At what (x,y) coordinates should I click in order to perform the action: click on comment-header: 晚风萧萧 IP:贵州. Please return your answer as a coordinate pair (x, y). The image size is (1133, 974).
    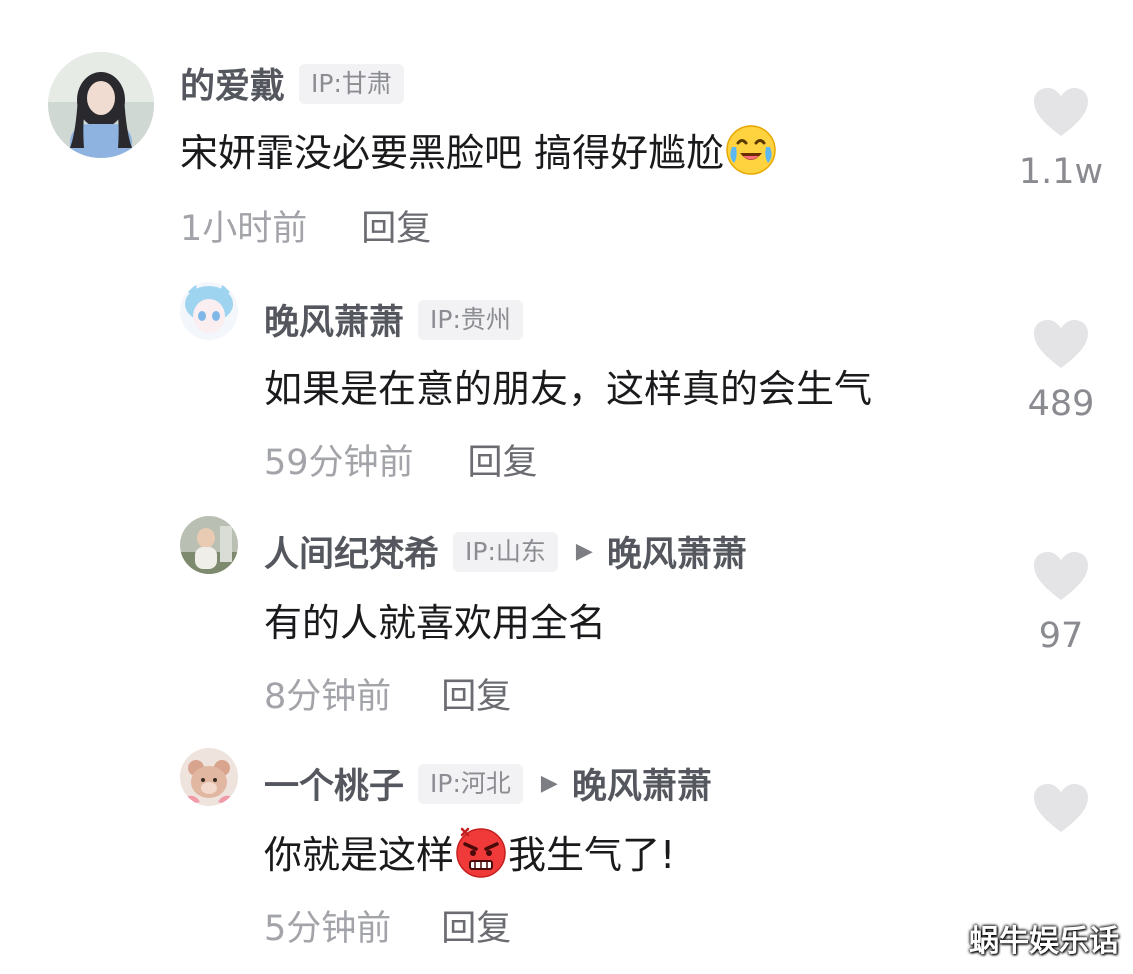
    Looking at the image, I should click on (393, 319).